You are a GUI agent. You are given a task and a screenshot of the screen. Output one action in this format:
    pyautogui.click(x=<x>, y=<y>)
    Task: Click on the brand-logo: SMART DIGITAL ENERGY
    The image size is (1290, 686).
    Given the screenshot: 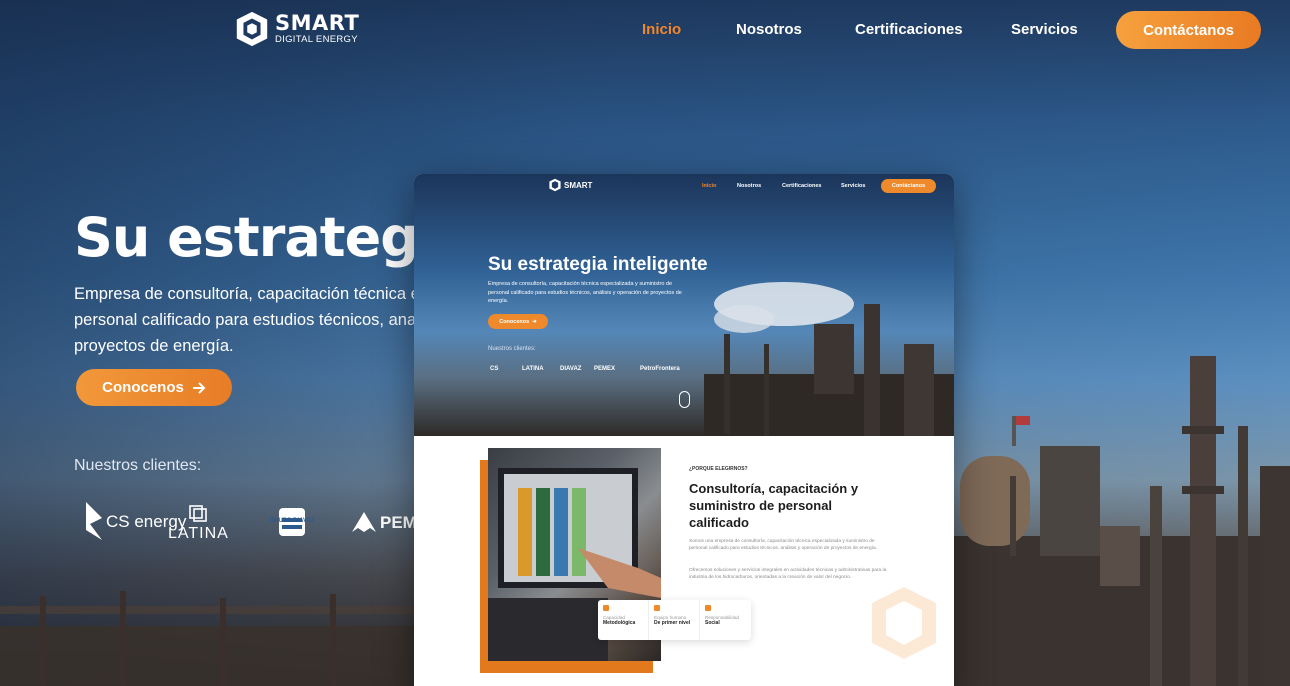 What is the action you would take?
    pyautogui.click(x=296, y=29)
    